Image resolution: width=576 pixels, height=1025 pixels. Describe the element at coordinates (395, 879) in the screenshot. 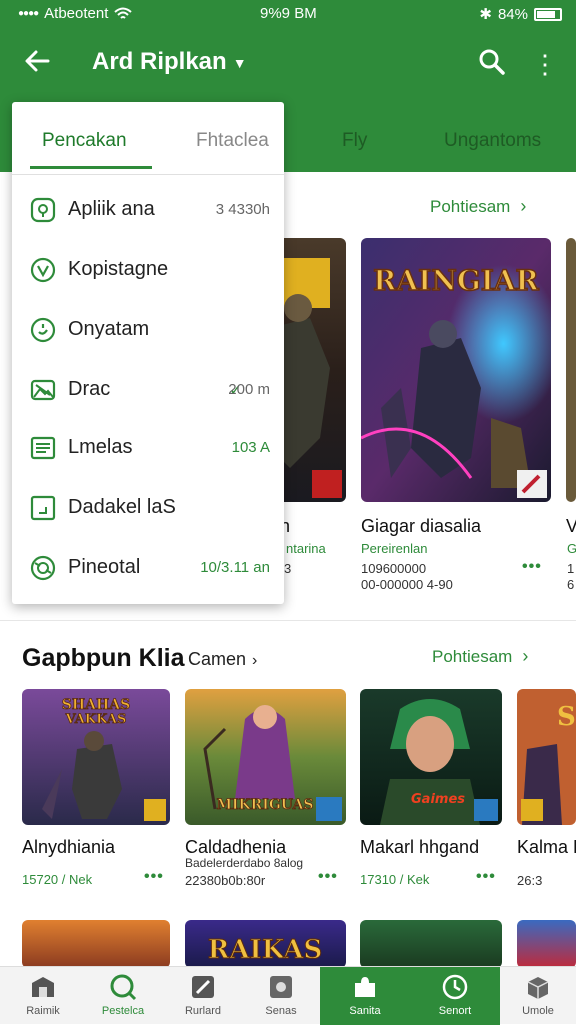

I see `game-meta: 17310 / Kek` at that location.